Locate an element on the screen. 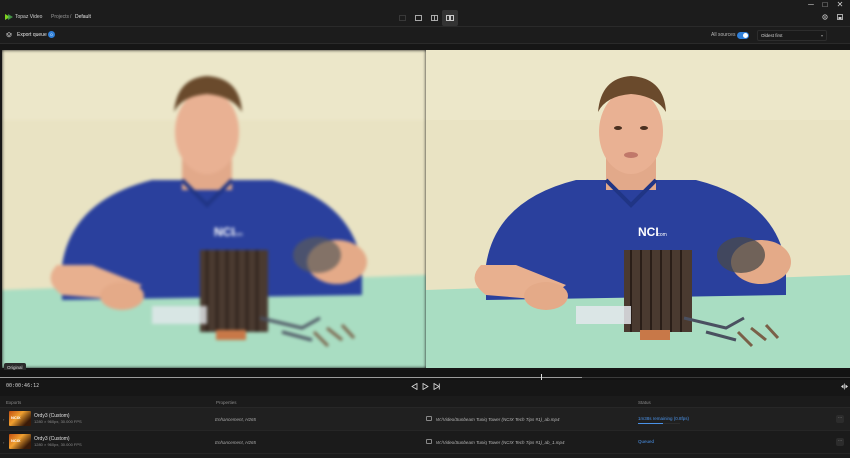 Image resolution: width=850 pixels, height=458 pixels. chevron-down-icon: ▾ is located at coordinates (821, 35).